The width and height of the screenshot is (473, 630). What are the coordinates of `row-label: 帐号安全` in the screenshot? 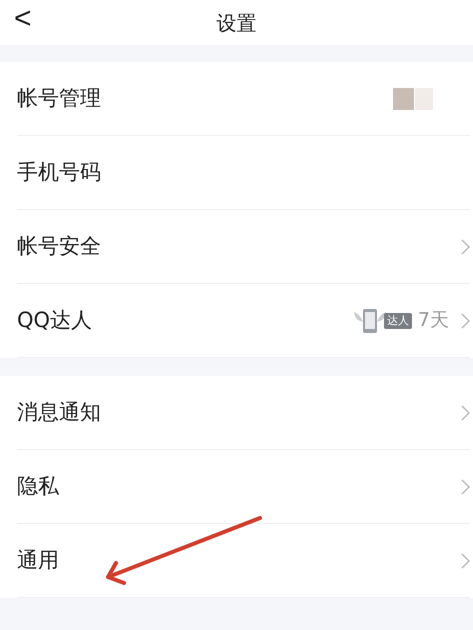 It's located at (59, 246).